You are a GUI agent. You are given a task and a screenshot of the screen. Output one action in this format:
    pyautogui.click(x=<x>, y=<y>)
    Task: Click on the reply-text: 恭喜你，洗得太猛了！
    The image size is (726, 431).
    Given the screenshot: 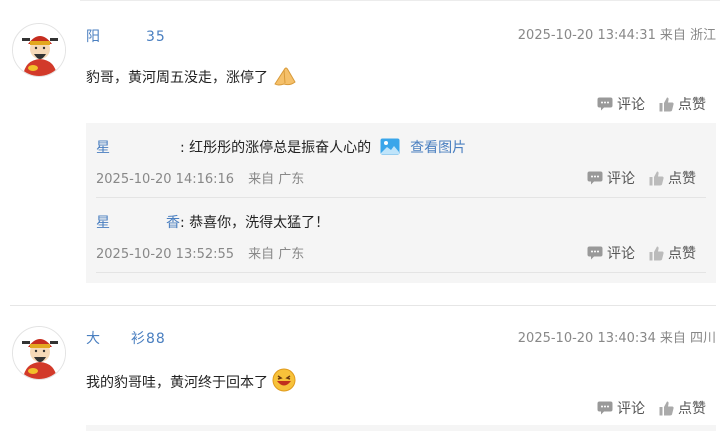 What is the action you would take?
    pyautogui.click(x=259, y=223)
    